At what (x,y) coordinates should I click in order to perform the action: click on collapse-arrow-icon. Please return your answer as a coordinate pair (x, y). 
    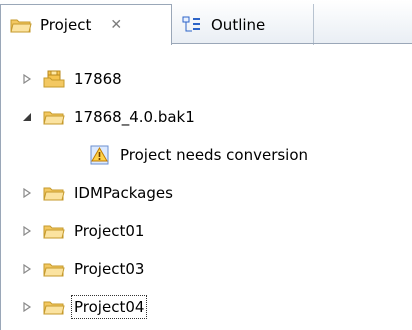
    Looking at the image, I should click on (27, 117).